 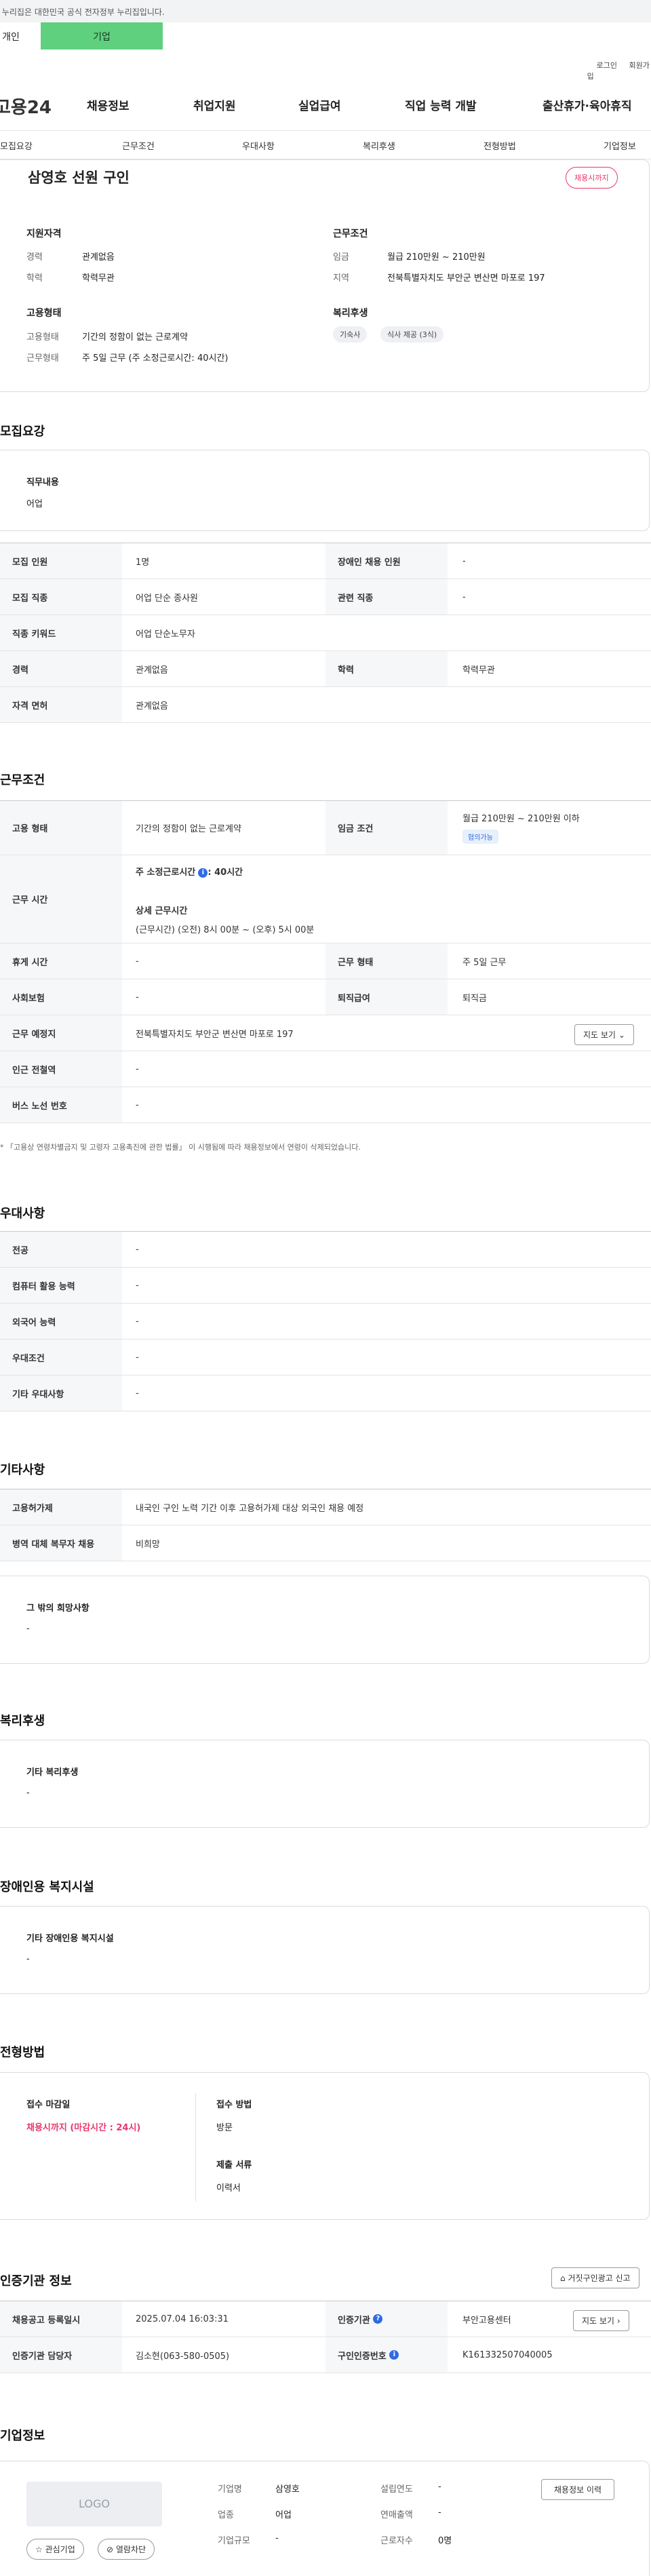 I want to click on tab-company: 기업정보, so click(x=620, y=145).